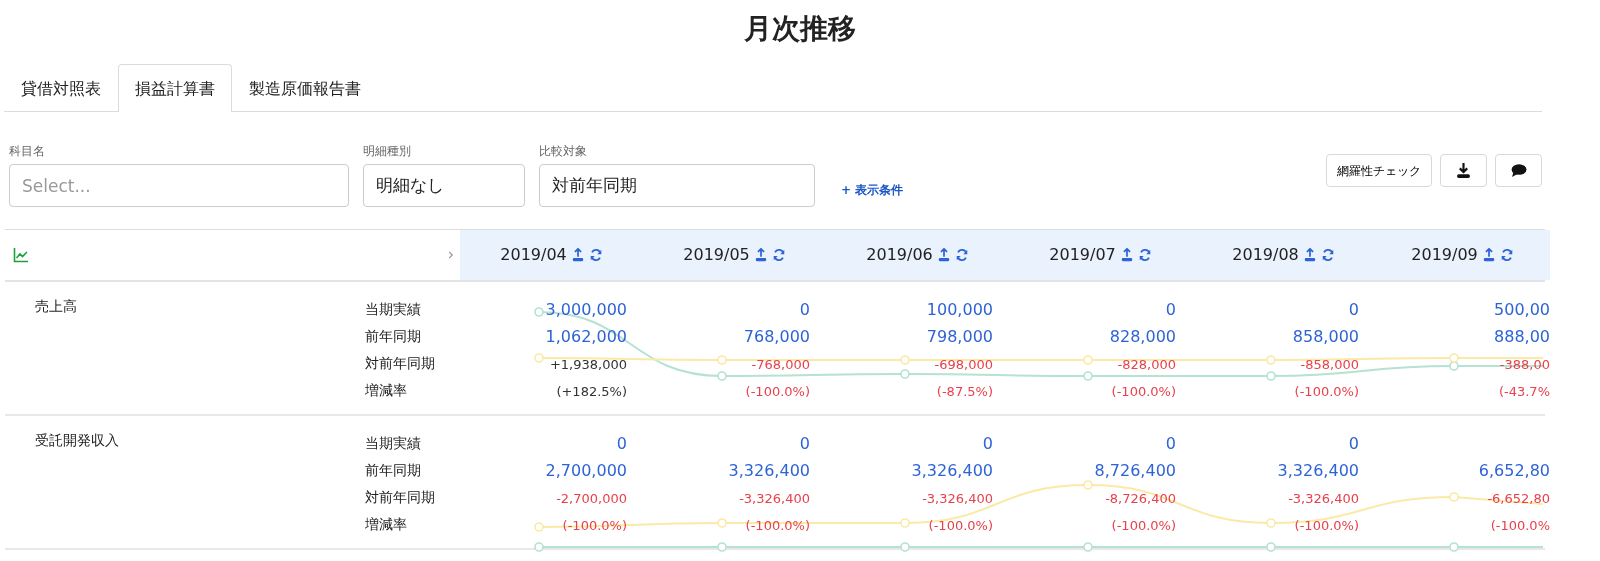 This screenshot has width=1600, height=561. Describe the element at coordinates (776, 336) in the screenshot. I see `value-cell: 768,000` at that location.